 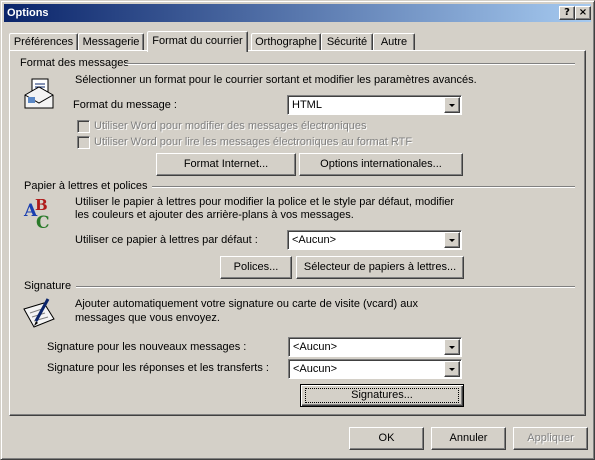 I want to click on close-button: ×, so click(x=583, y=13).